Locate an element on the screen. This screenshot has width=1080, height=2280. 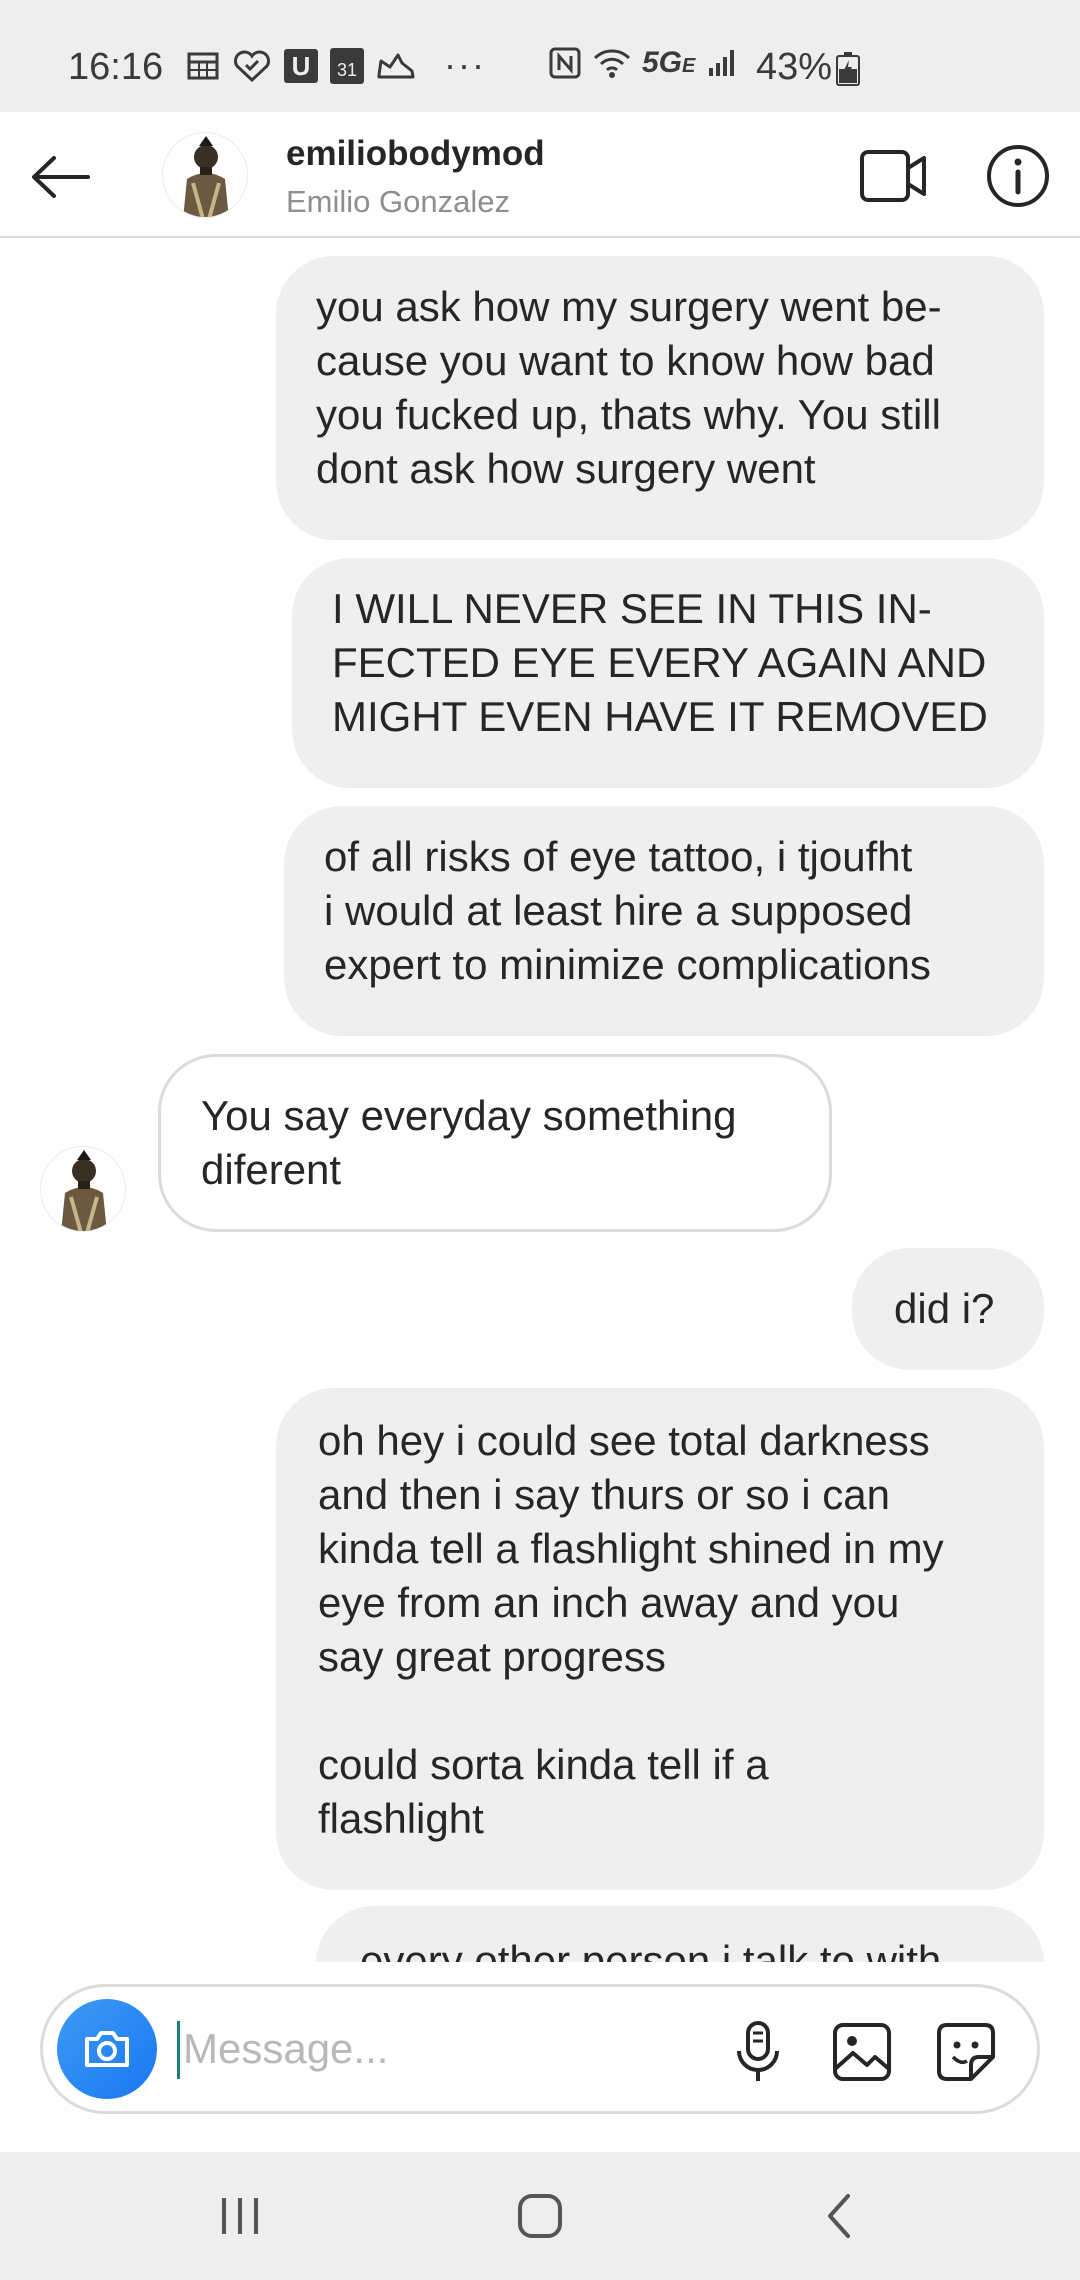
status-bar: 16:16 U 31 ··· 5GE 43% is located at coordinates (540, 56).